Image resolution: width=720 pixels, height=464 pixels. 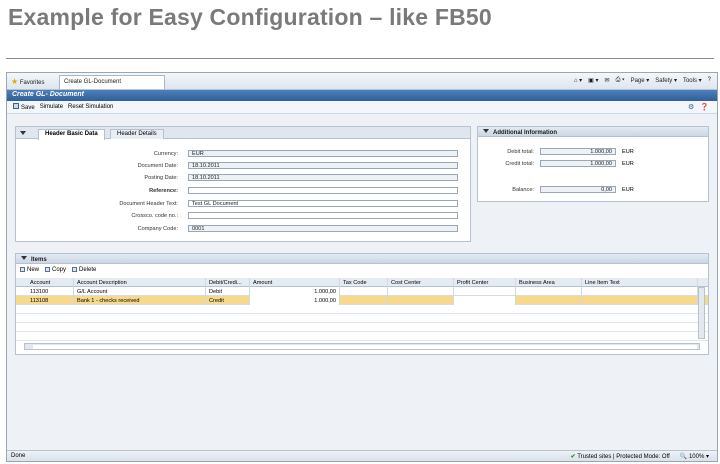 What do you see at coordinates (362, 107) in the screenshot?
I see `app-toolbar: Save Simulate Reset Simulation ⚙ ❓` at bounding box center [362, 107].